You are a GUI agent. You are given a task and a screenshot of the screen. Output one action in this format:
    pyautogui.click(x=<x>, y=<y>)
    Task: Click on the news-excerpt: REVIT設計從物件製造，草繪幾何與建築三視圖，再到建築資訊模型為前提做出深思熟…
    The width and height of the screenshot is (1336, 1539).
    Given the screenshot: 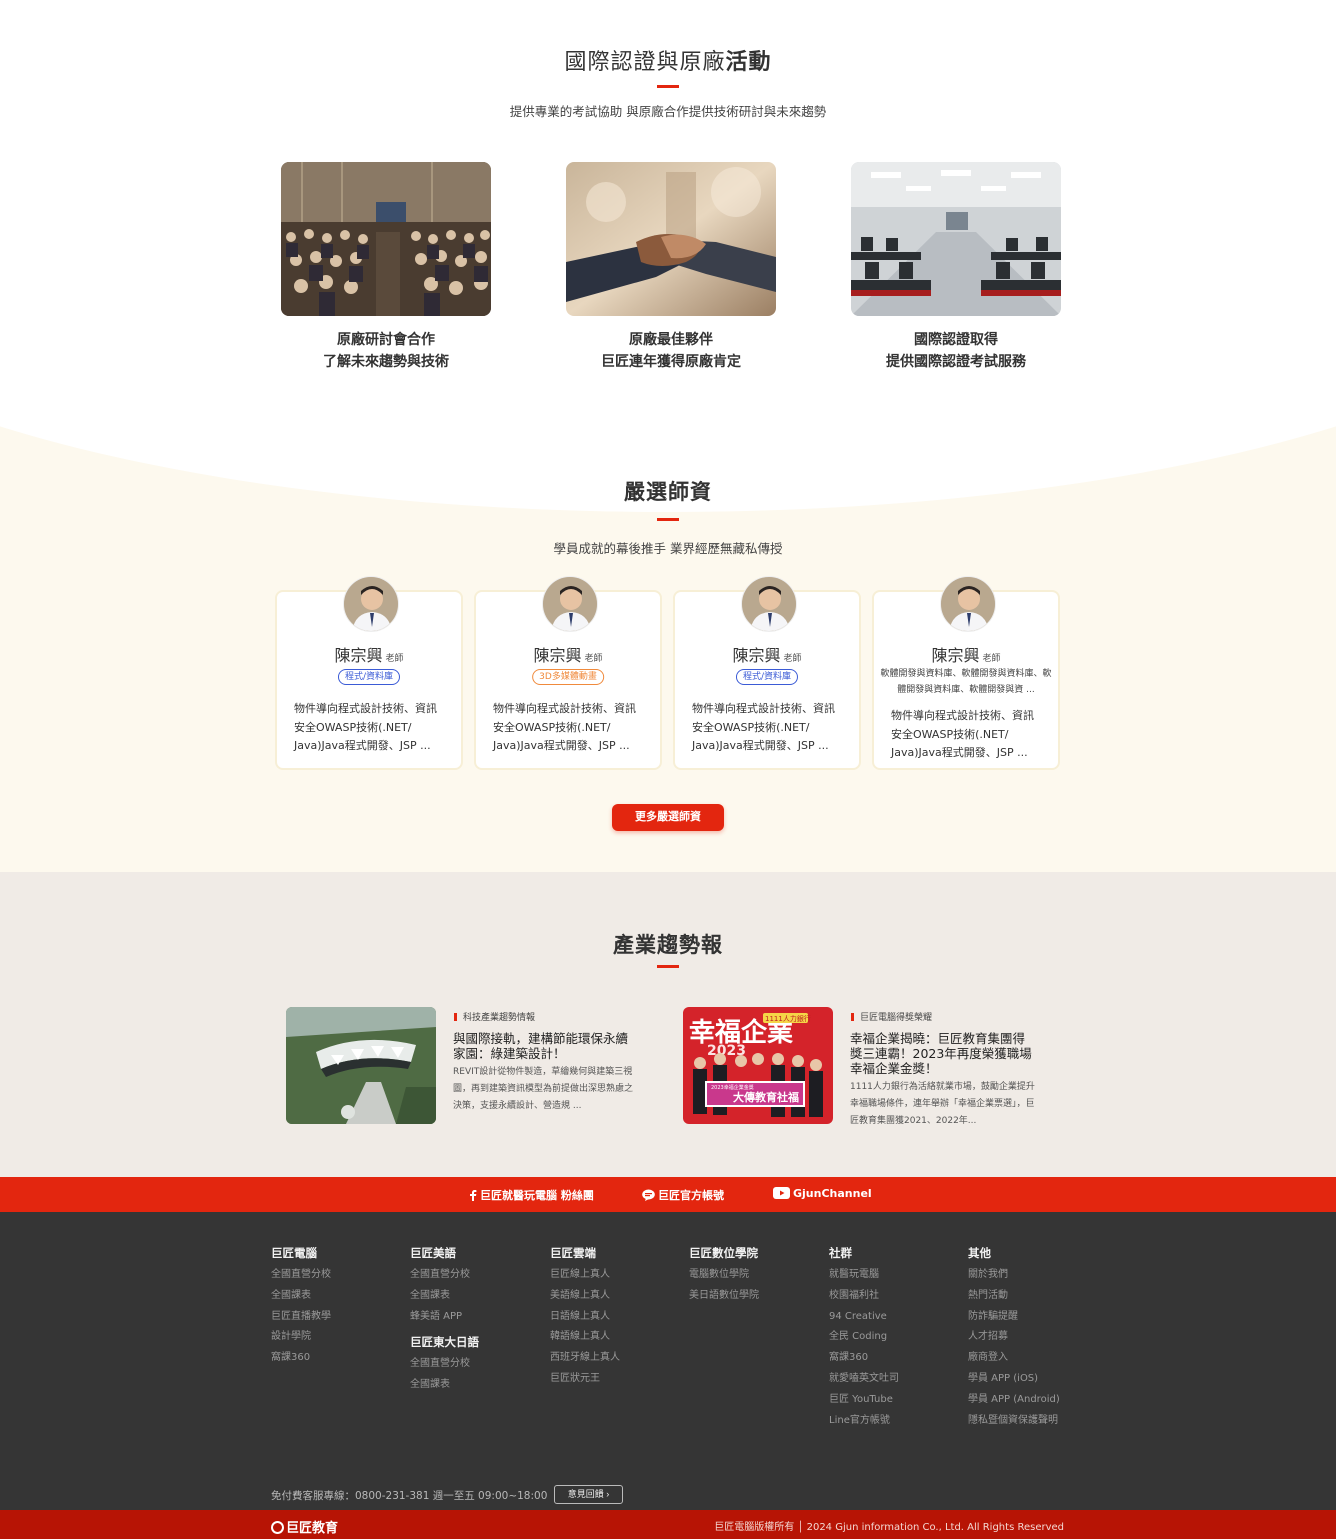 What is the action you would take?
    pyautogui.click(x=543, y=1089)
    